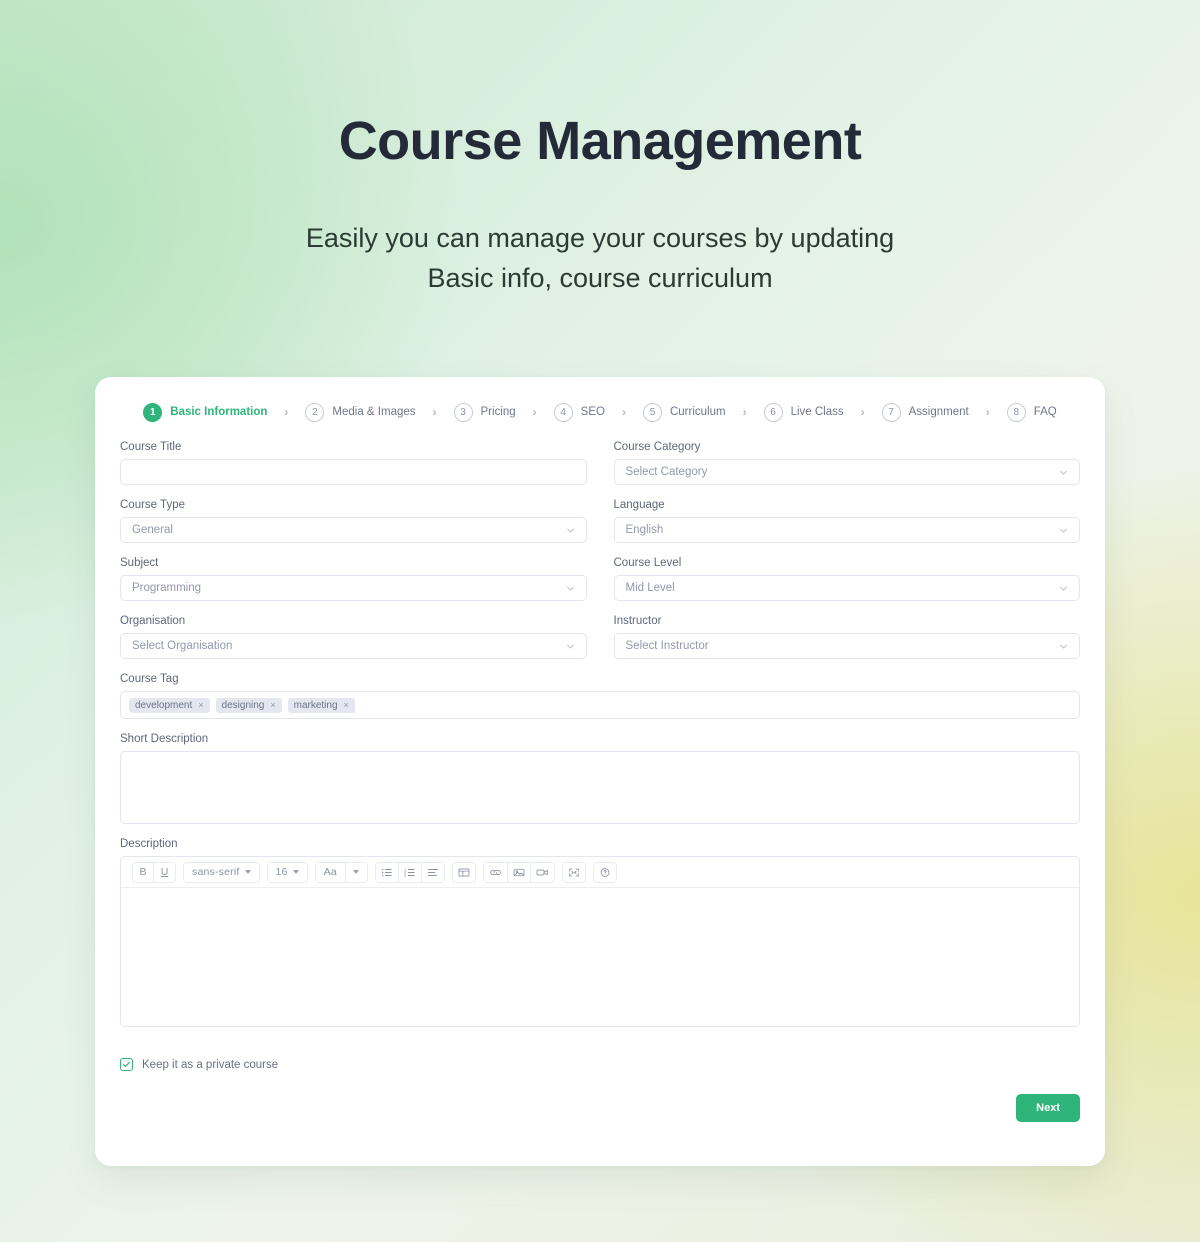 The image size is (1200, 1242). I want to click on instructor-value: Select Instructor, so click(667, 646).